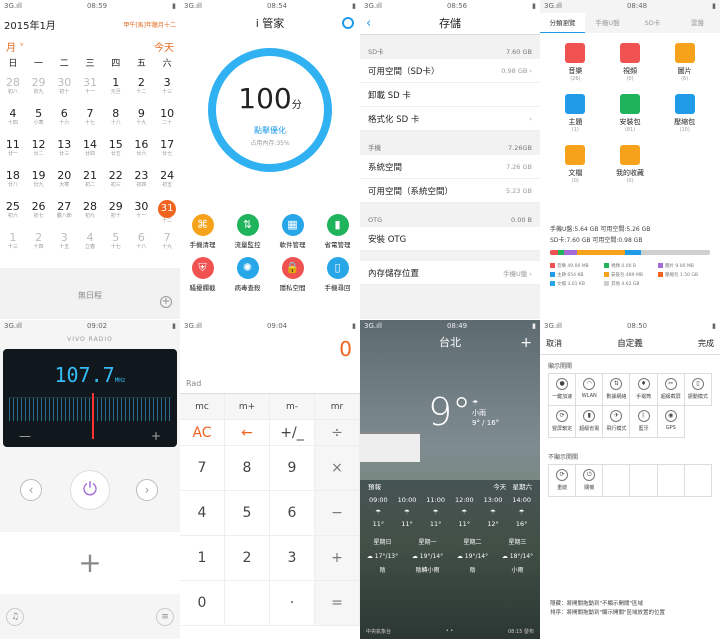 The width and height of the screenshot is (720, 639). What do you see at coordinates (697, 23) in the screenshot?
I see `file-tab: 雲盤` at bounding box center [697, 23].